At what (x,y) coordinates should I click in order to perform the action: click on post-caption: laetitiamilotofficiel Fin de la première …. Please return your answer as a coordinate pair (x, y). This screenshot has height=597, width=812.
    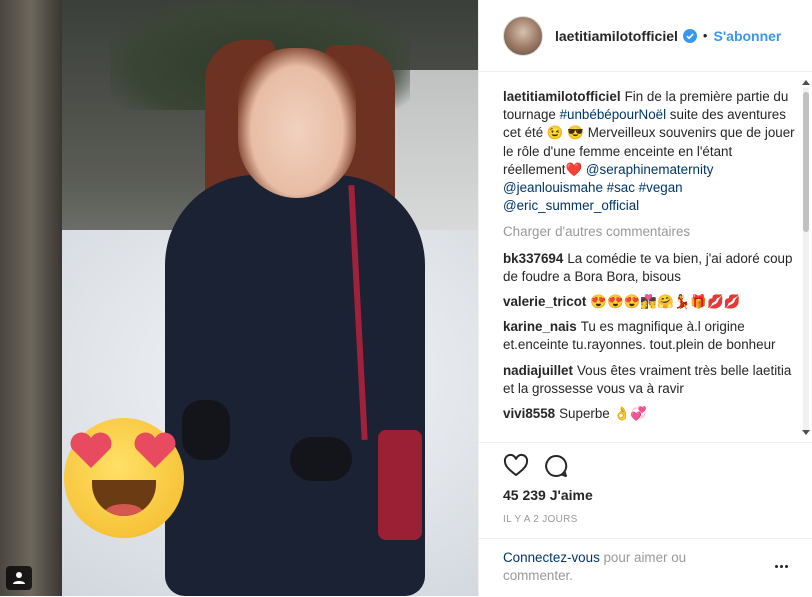
    Looking at the image, I should click on (649, 151).